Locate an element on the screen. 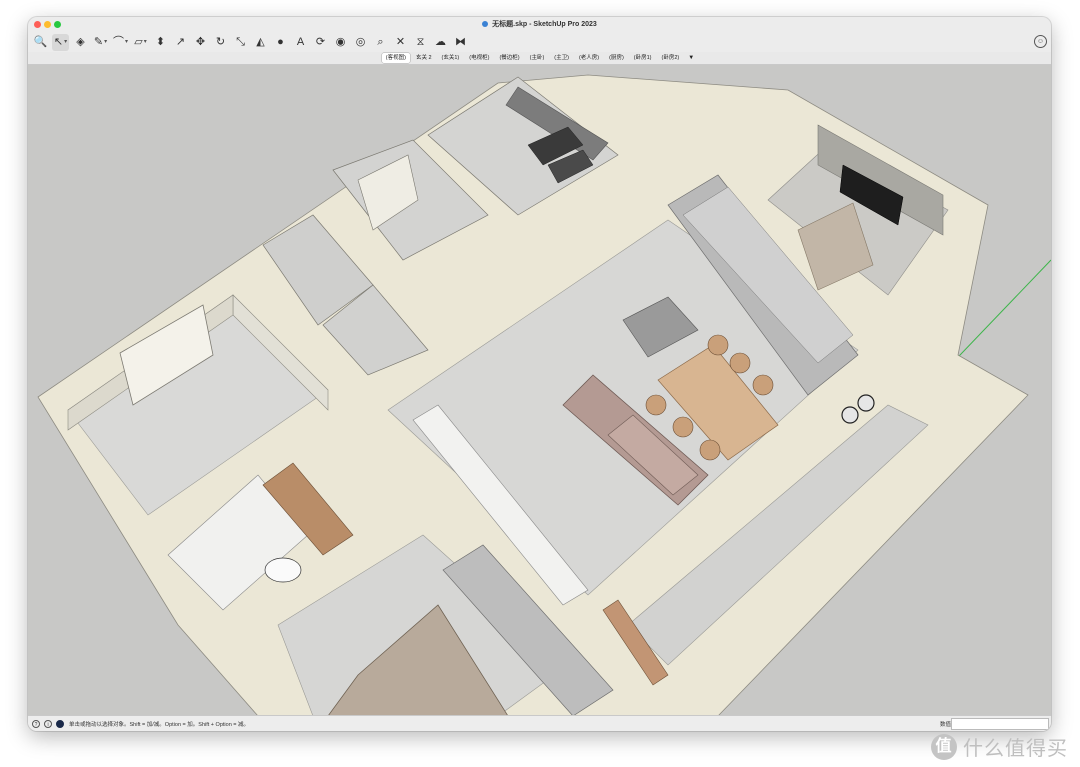 This screenshot has width=1080, height=767. minimize-window-button is located at coordinates (47, 24).